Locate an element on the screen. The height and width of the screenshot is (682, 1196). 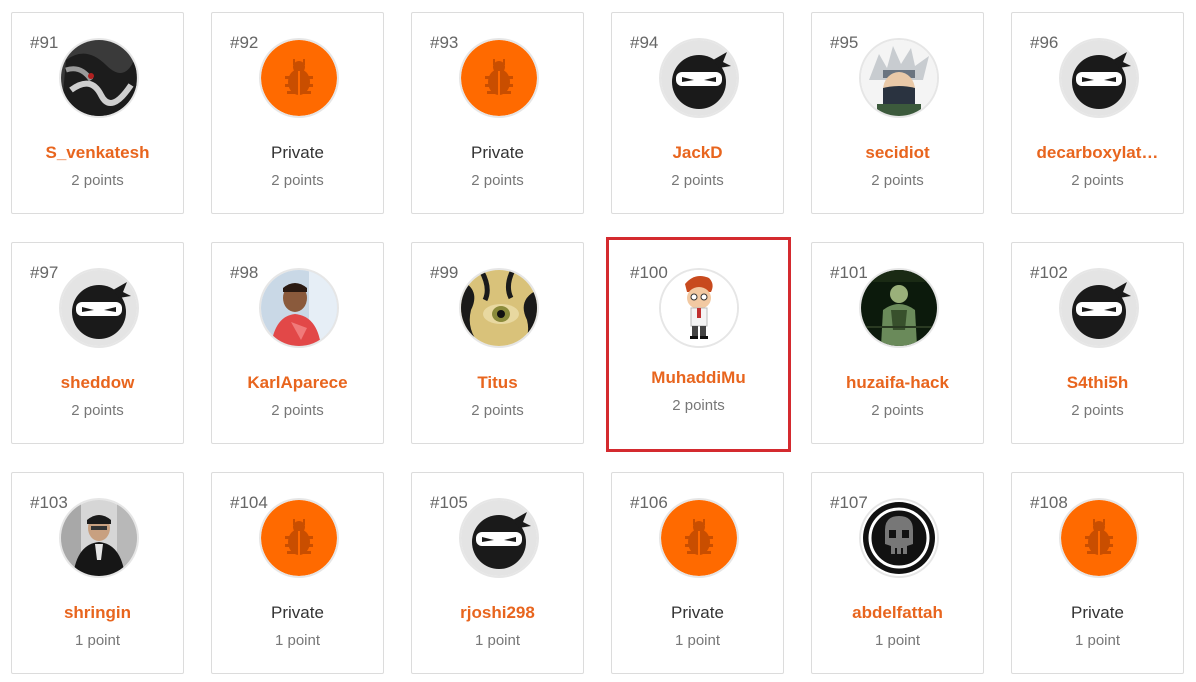
leaderboard-card: #96 decarboxylat… 2 points is located at coordinates (1097, 113).